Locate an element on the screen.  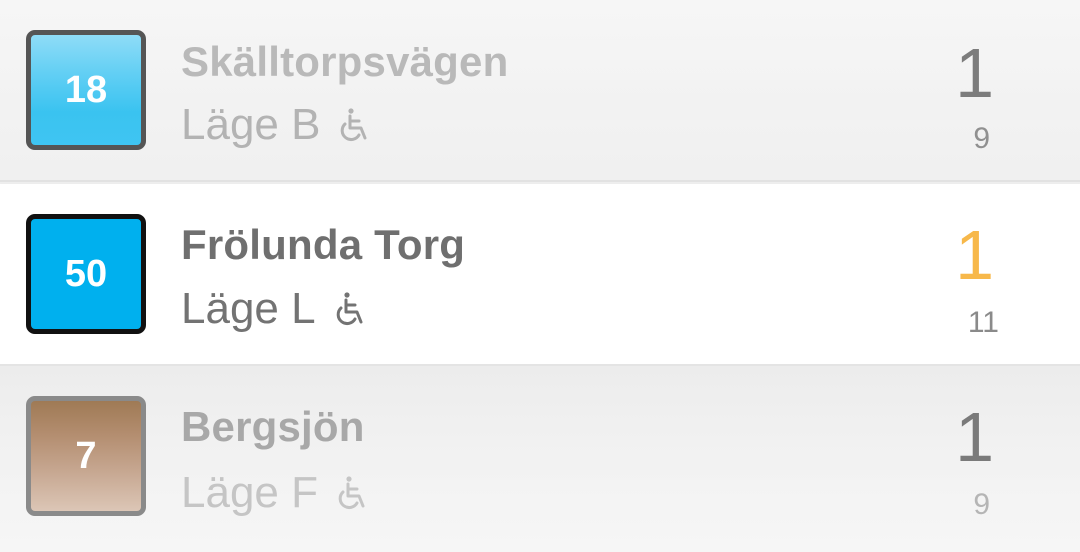
position-label: Läge L is located at coordinates (248, 308).